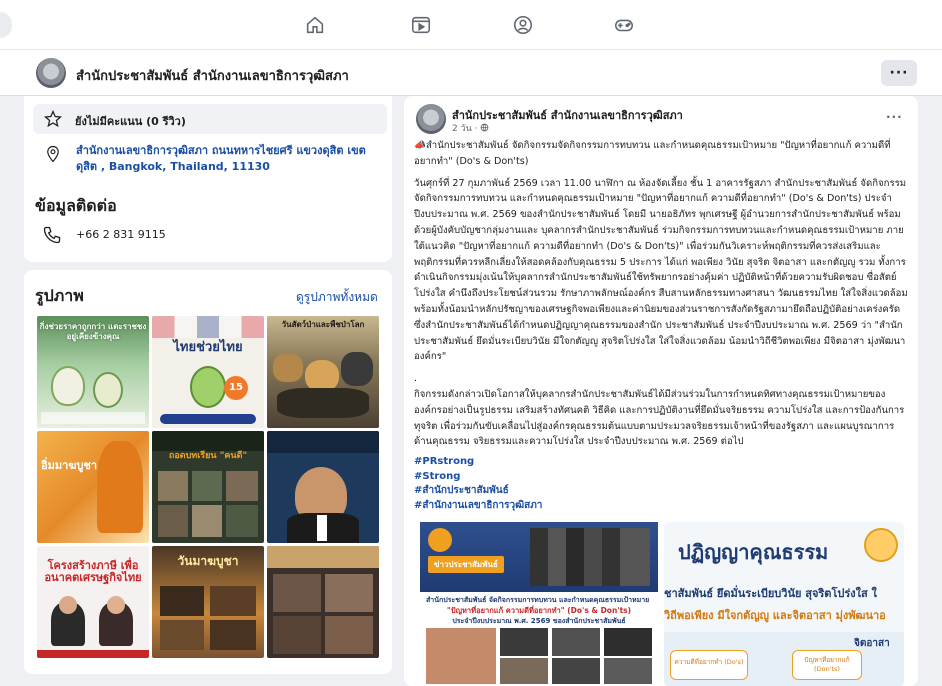 This screenshot has height=686, width=942. What do you see at coordinates (69, 465) in the screenshot?
I see `photo-caption: อิ่มมาฆบูชา` at bounding box center [69, 465].